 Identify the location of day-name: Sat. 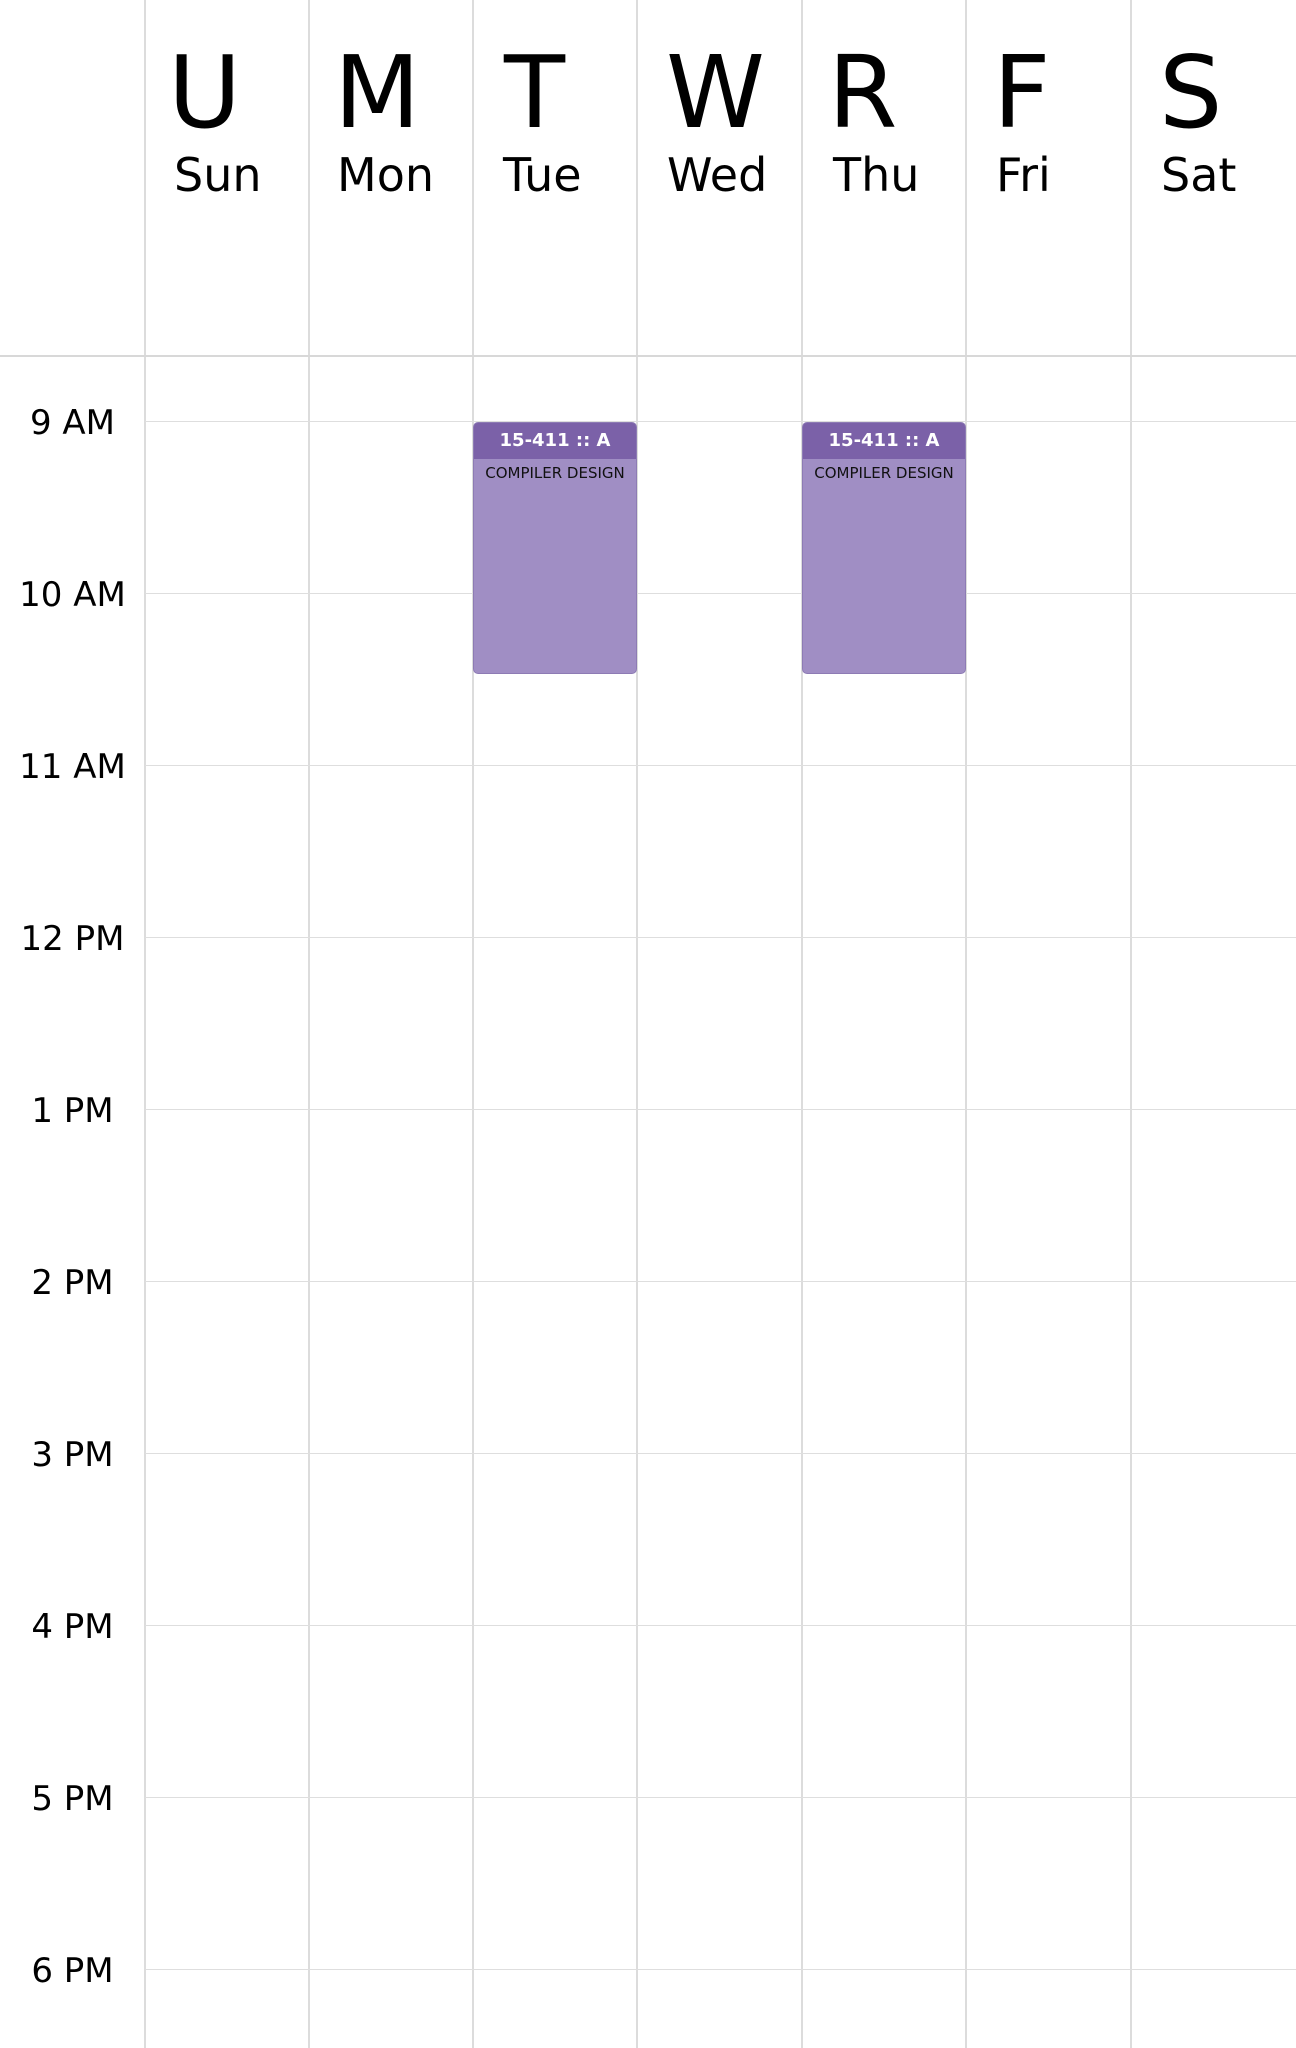
(1199, 175).